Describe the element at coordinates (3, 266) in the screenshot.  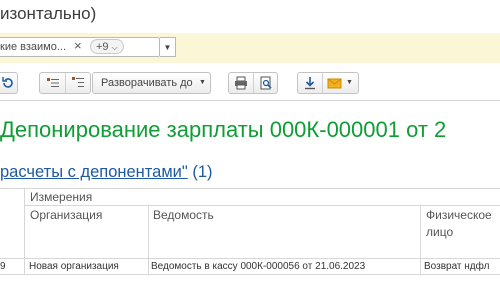
I see `row-number: 9` at that location.